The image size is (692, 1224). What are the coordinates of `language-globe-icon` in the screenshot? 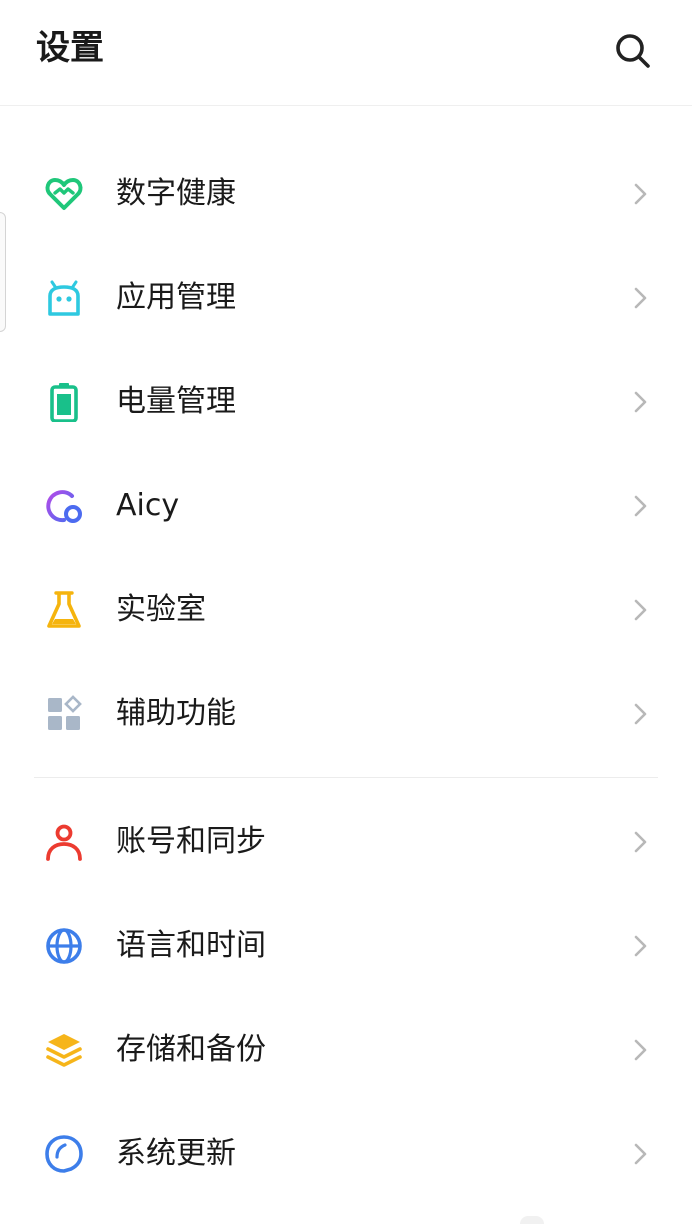 It's located at (64, 946).